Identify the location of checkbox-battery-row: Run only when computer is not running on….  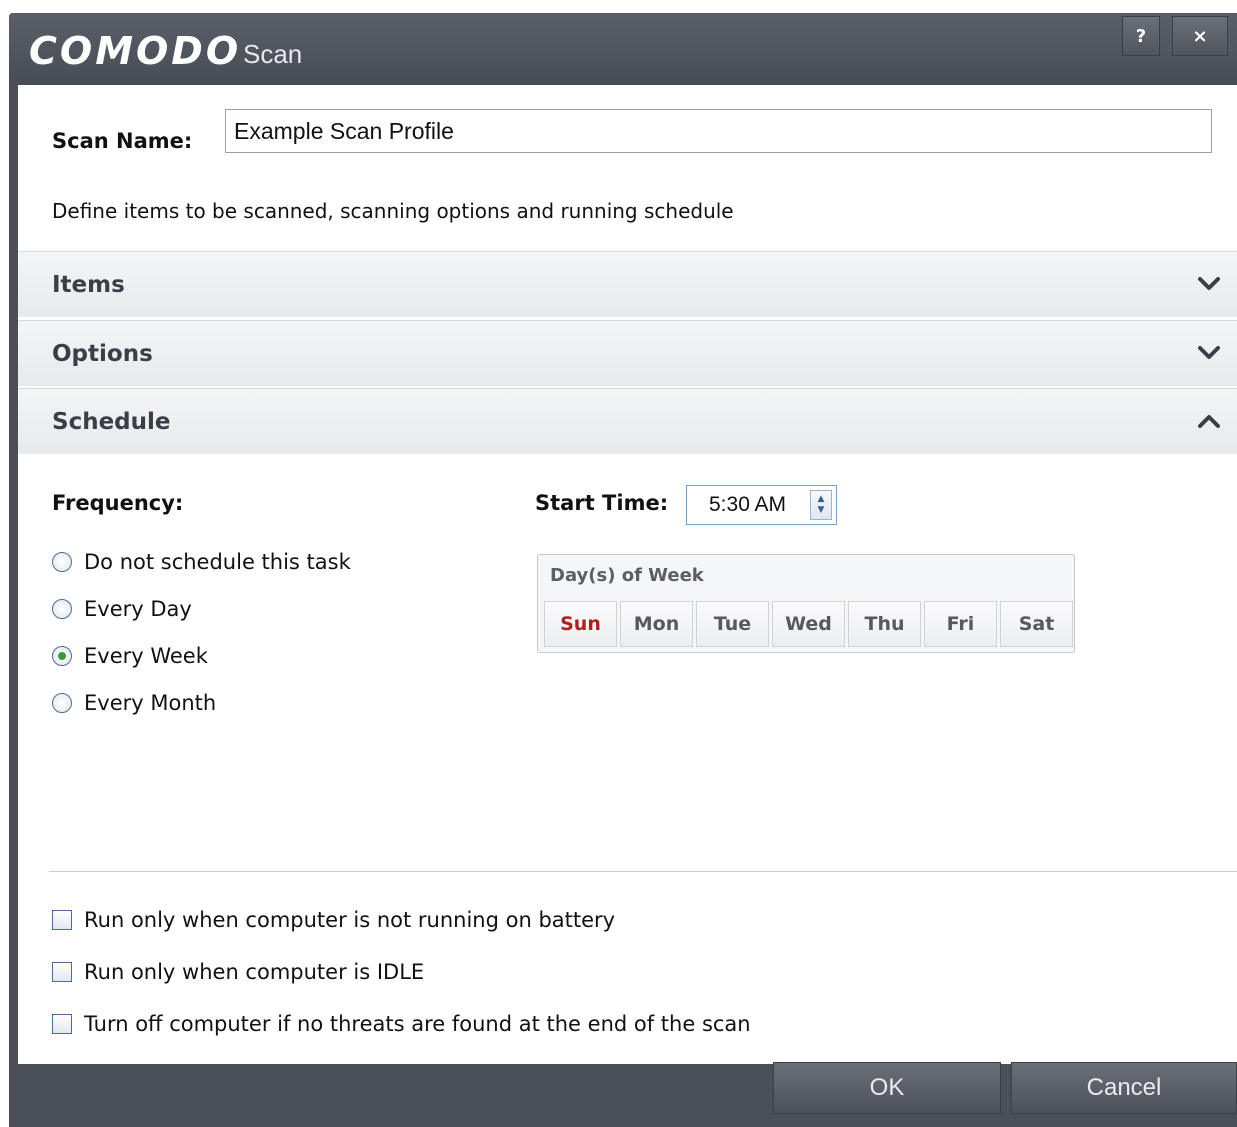
(333, 920).